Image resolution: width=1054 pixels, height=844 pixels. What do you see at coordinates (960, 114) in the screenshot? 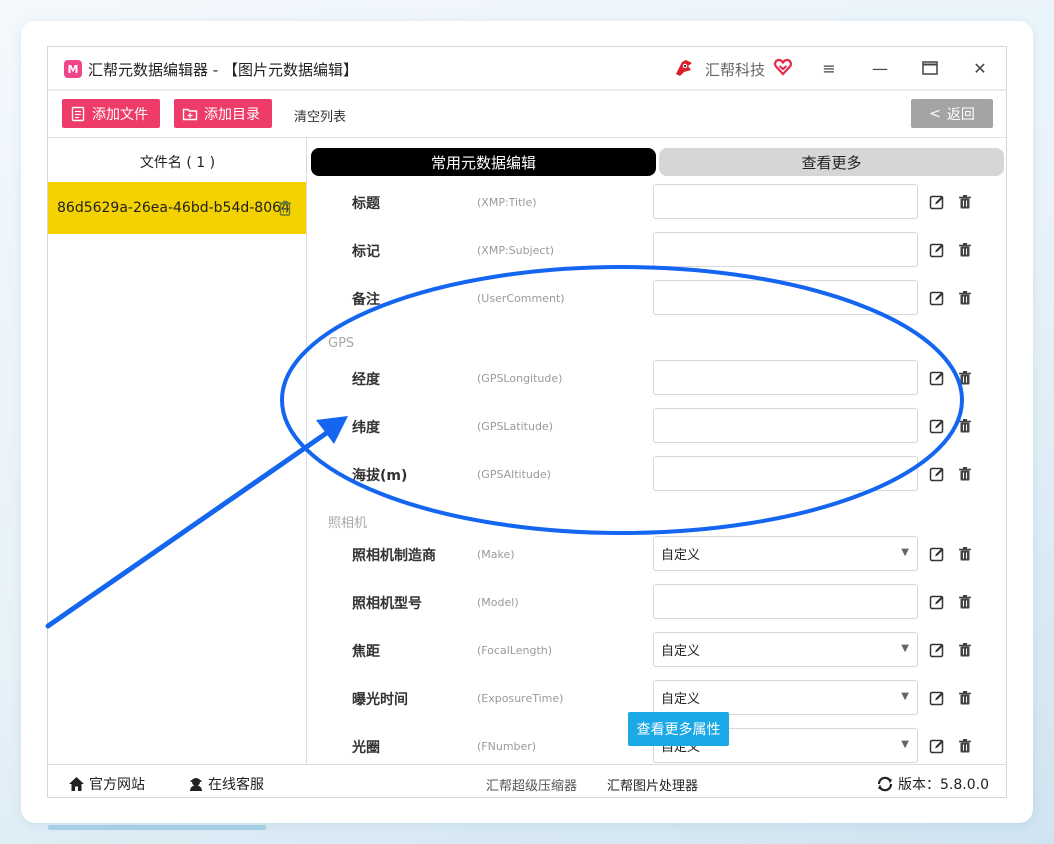
I see `back-label: 返回` at bounding box center [960, 114].